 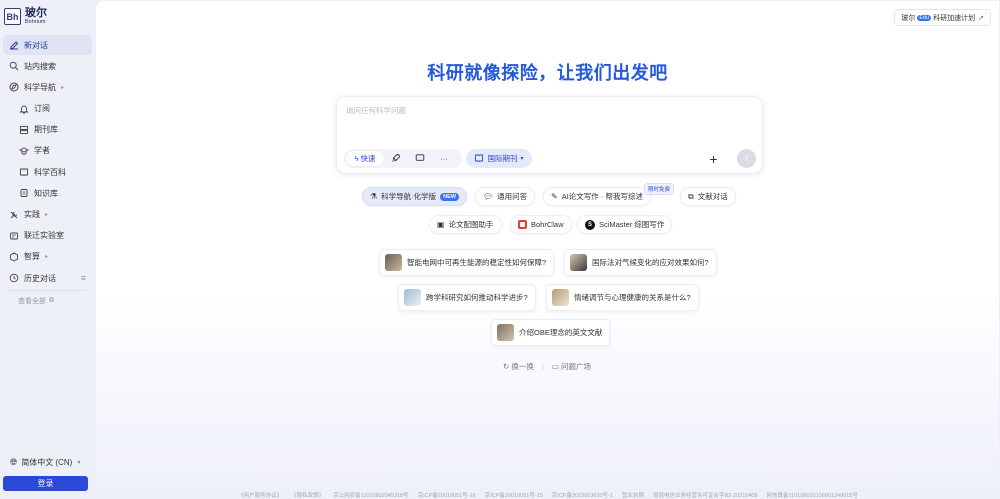 I want to click on journal-filter: 国际期刊 ▾, so click(x=499, y=158).